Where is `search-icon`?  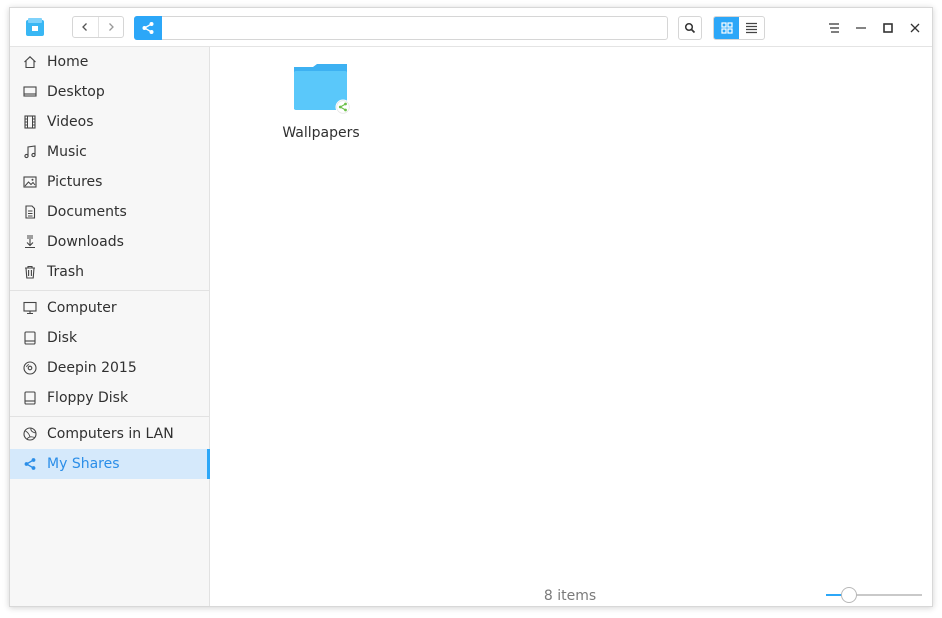 search-icon is located at coordinates (690, 28).